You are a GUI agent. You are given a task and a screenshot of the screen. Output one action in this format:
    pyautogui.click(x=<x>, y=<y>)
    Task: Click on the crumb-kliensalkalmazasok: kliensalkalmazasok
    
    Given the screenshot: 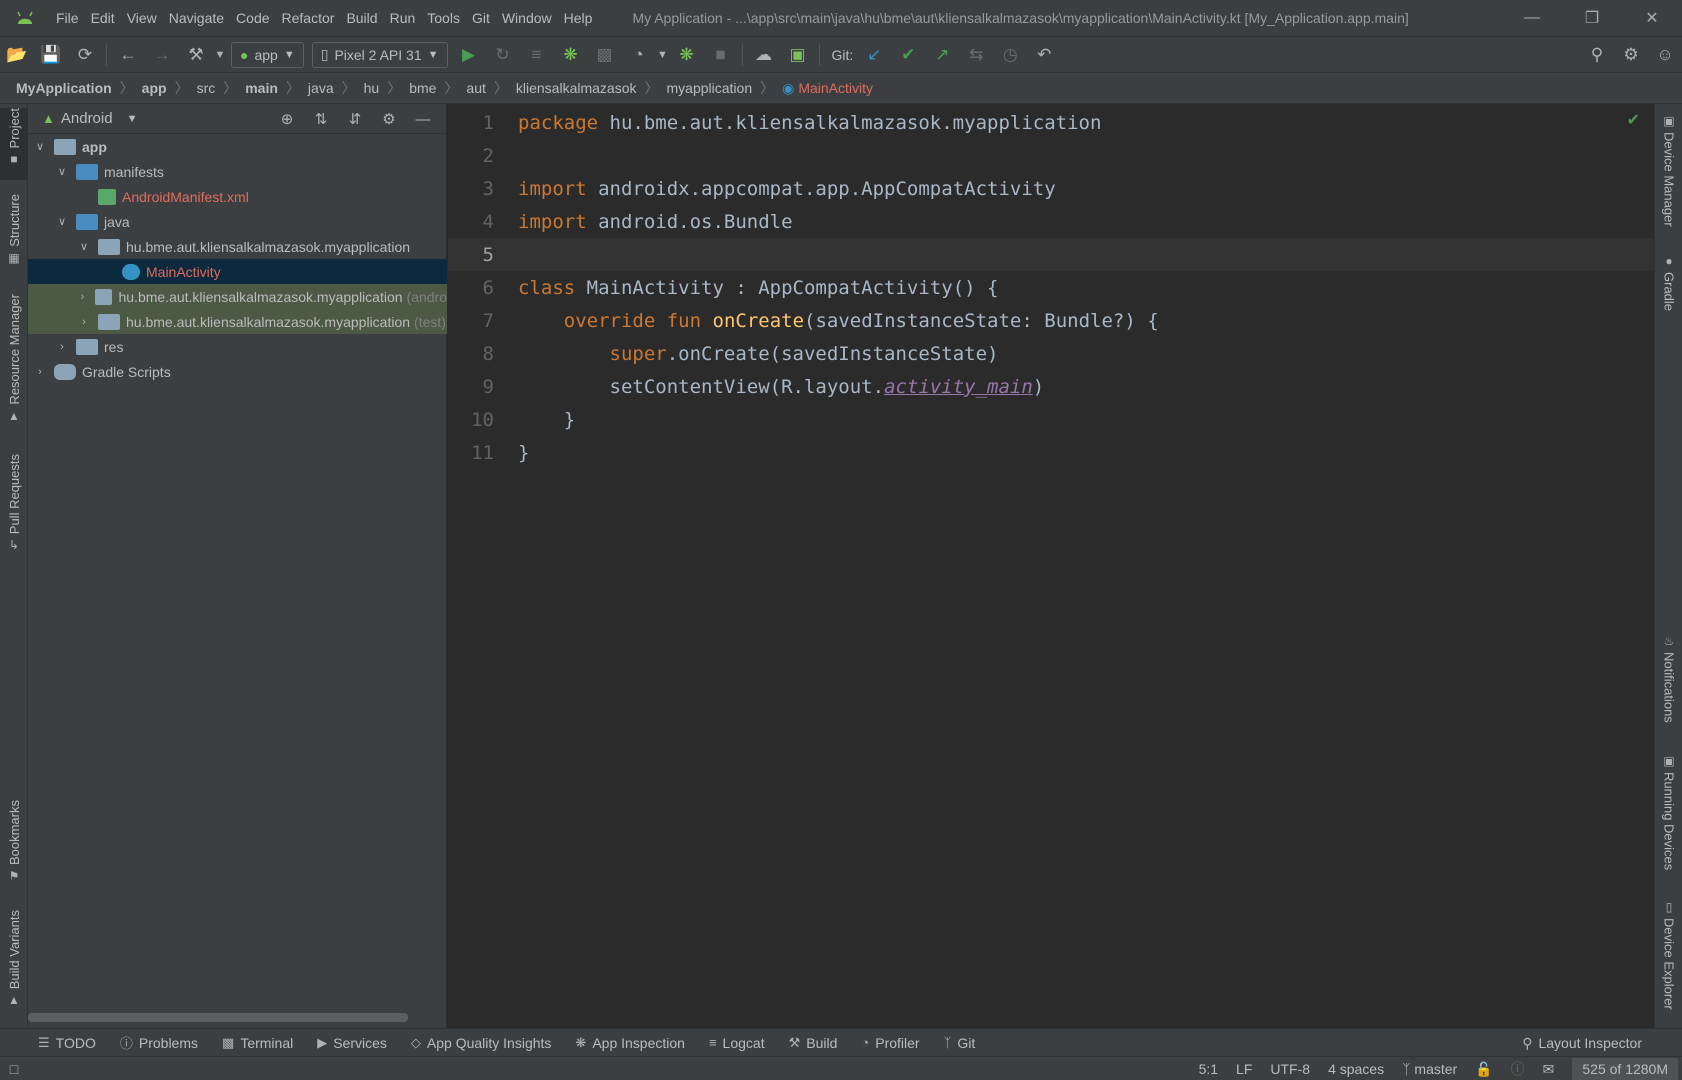 What is the action you would take?
    pyautogui.click(x=576, y=88)
    